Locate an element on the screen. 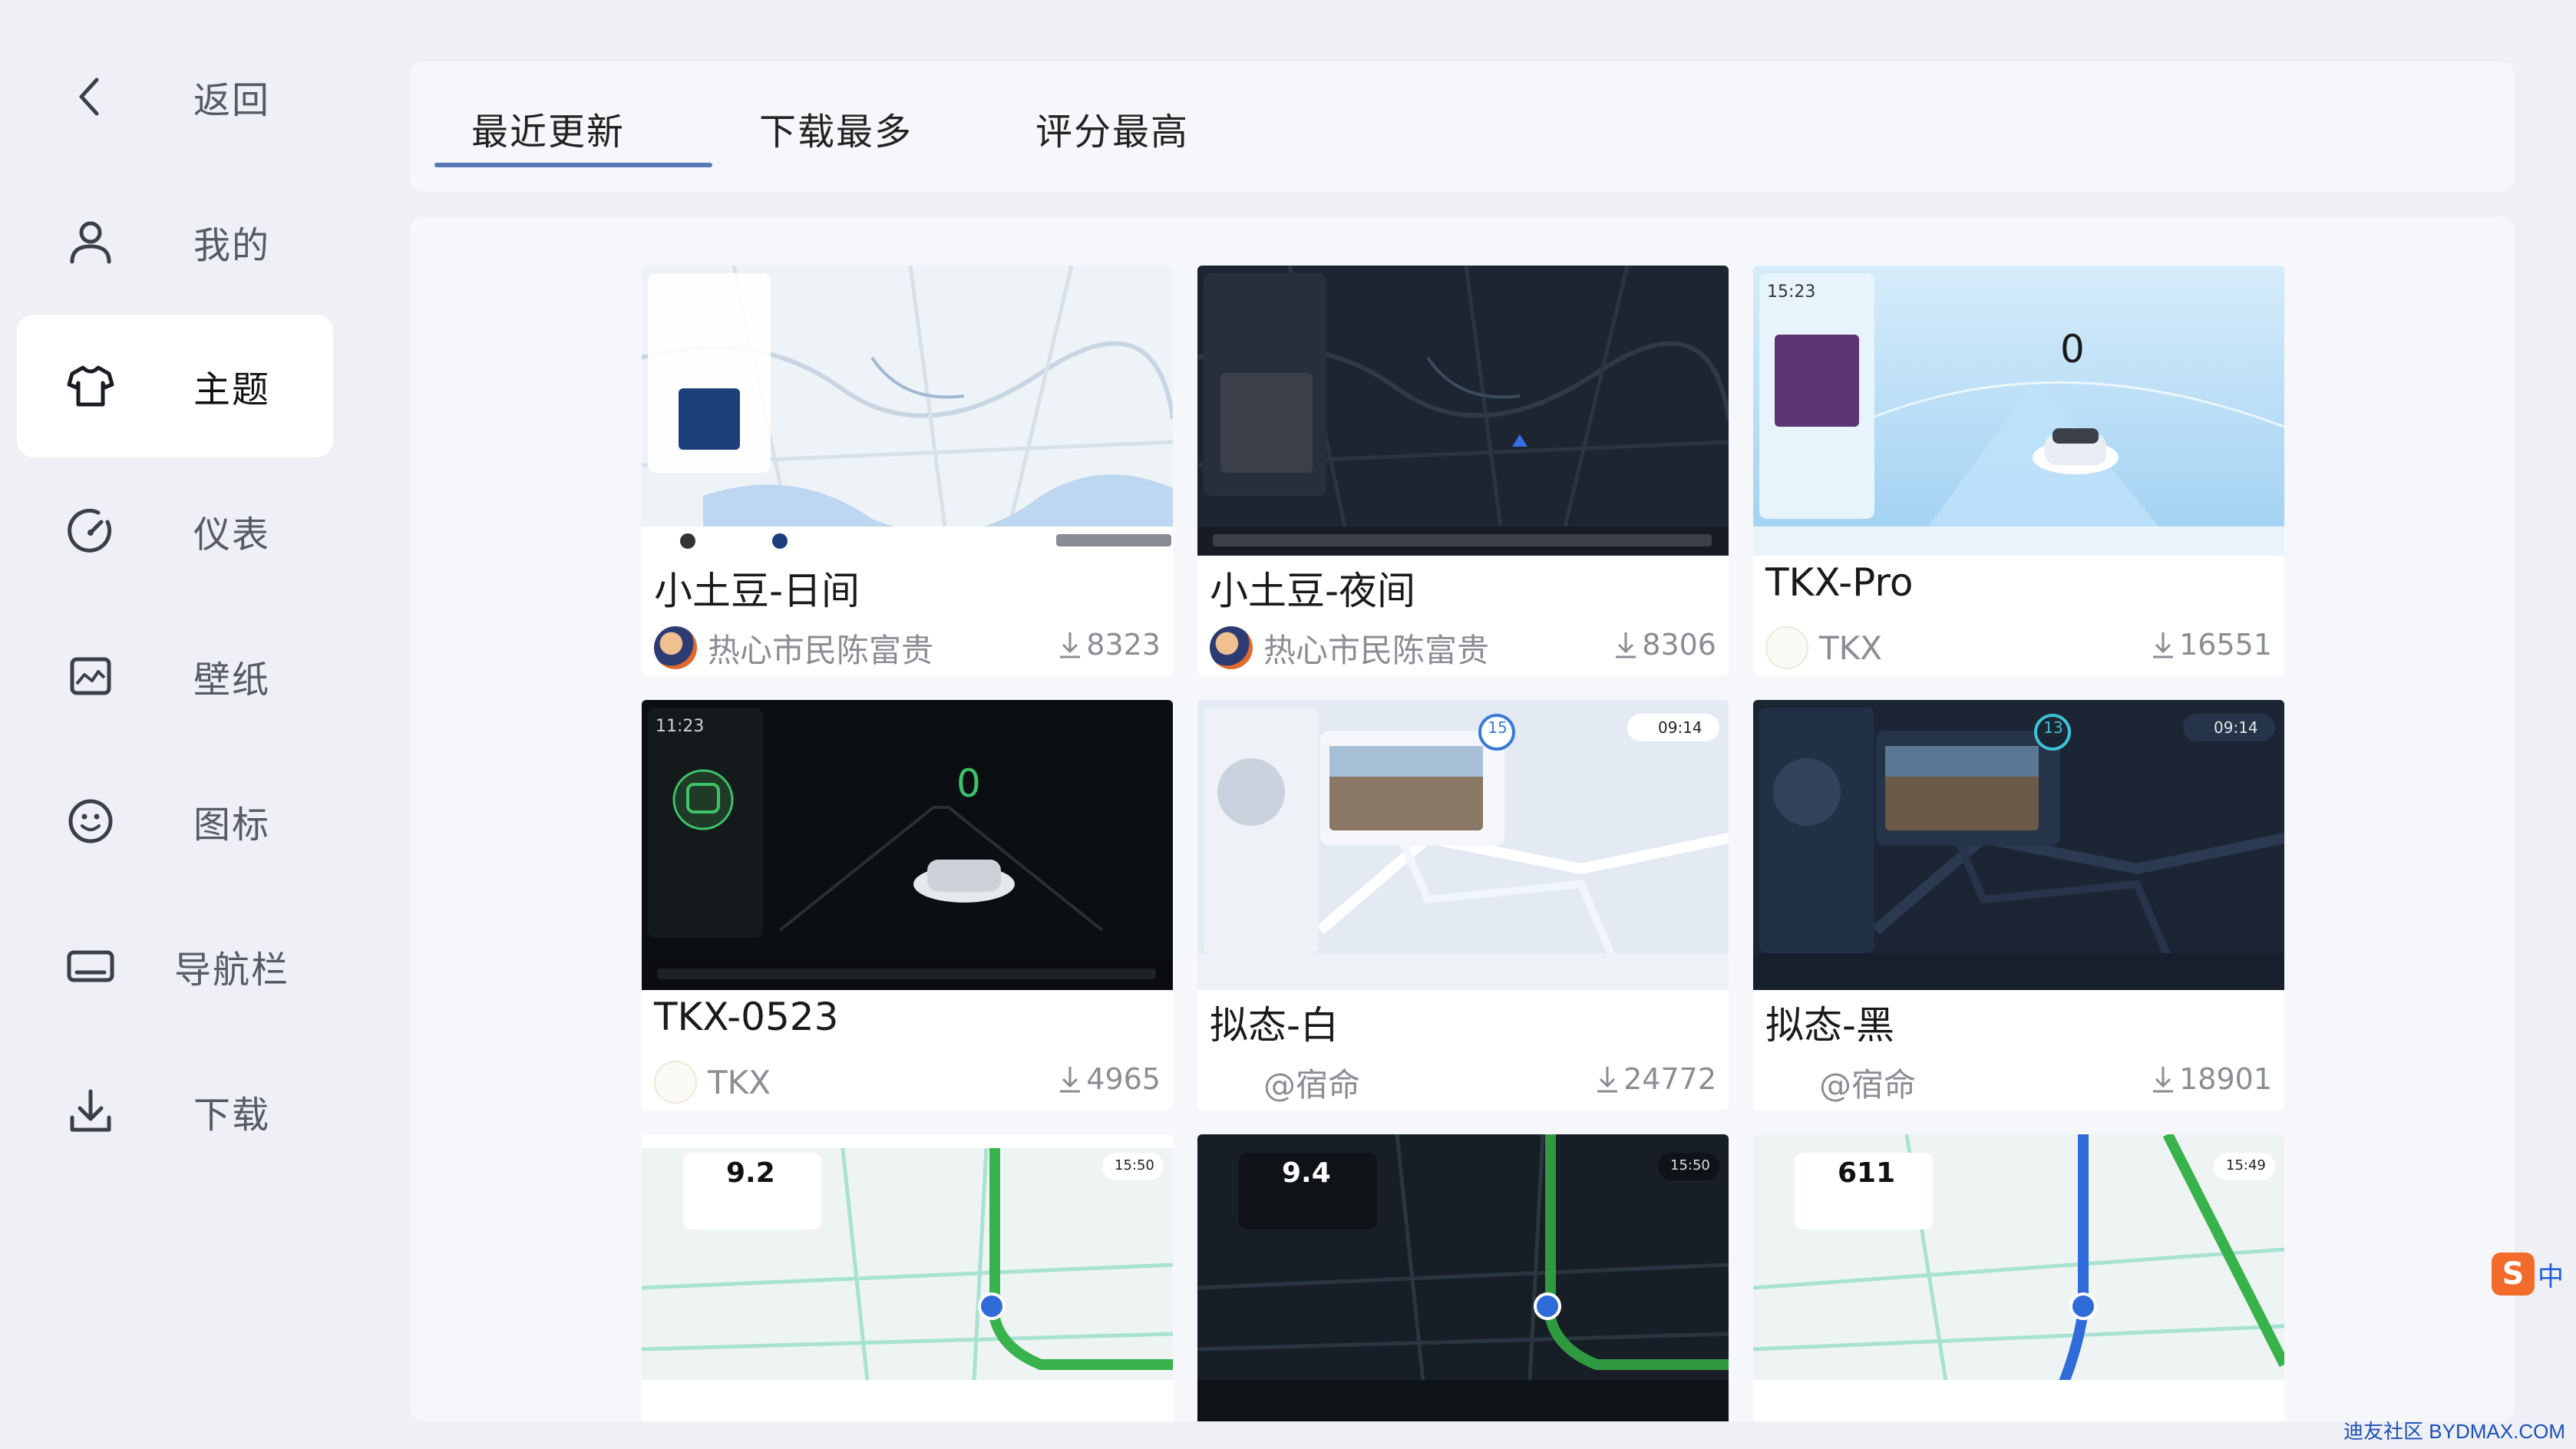 This screenshot has width=2576, height=1449. sidebar-item-mine: 我的 is located at coordinates (175, 241).